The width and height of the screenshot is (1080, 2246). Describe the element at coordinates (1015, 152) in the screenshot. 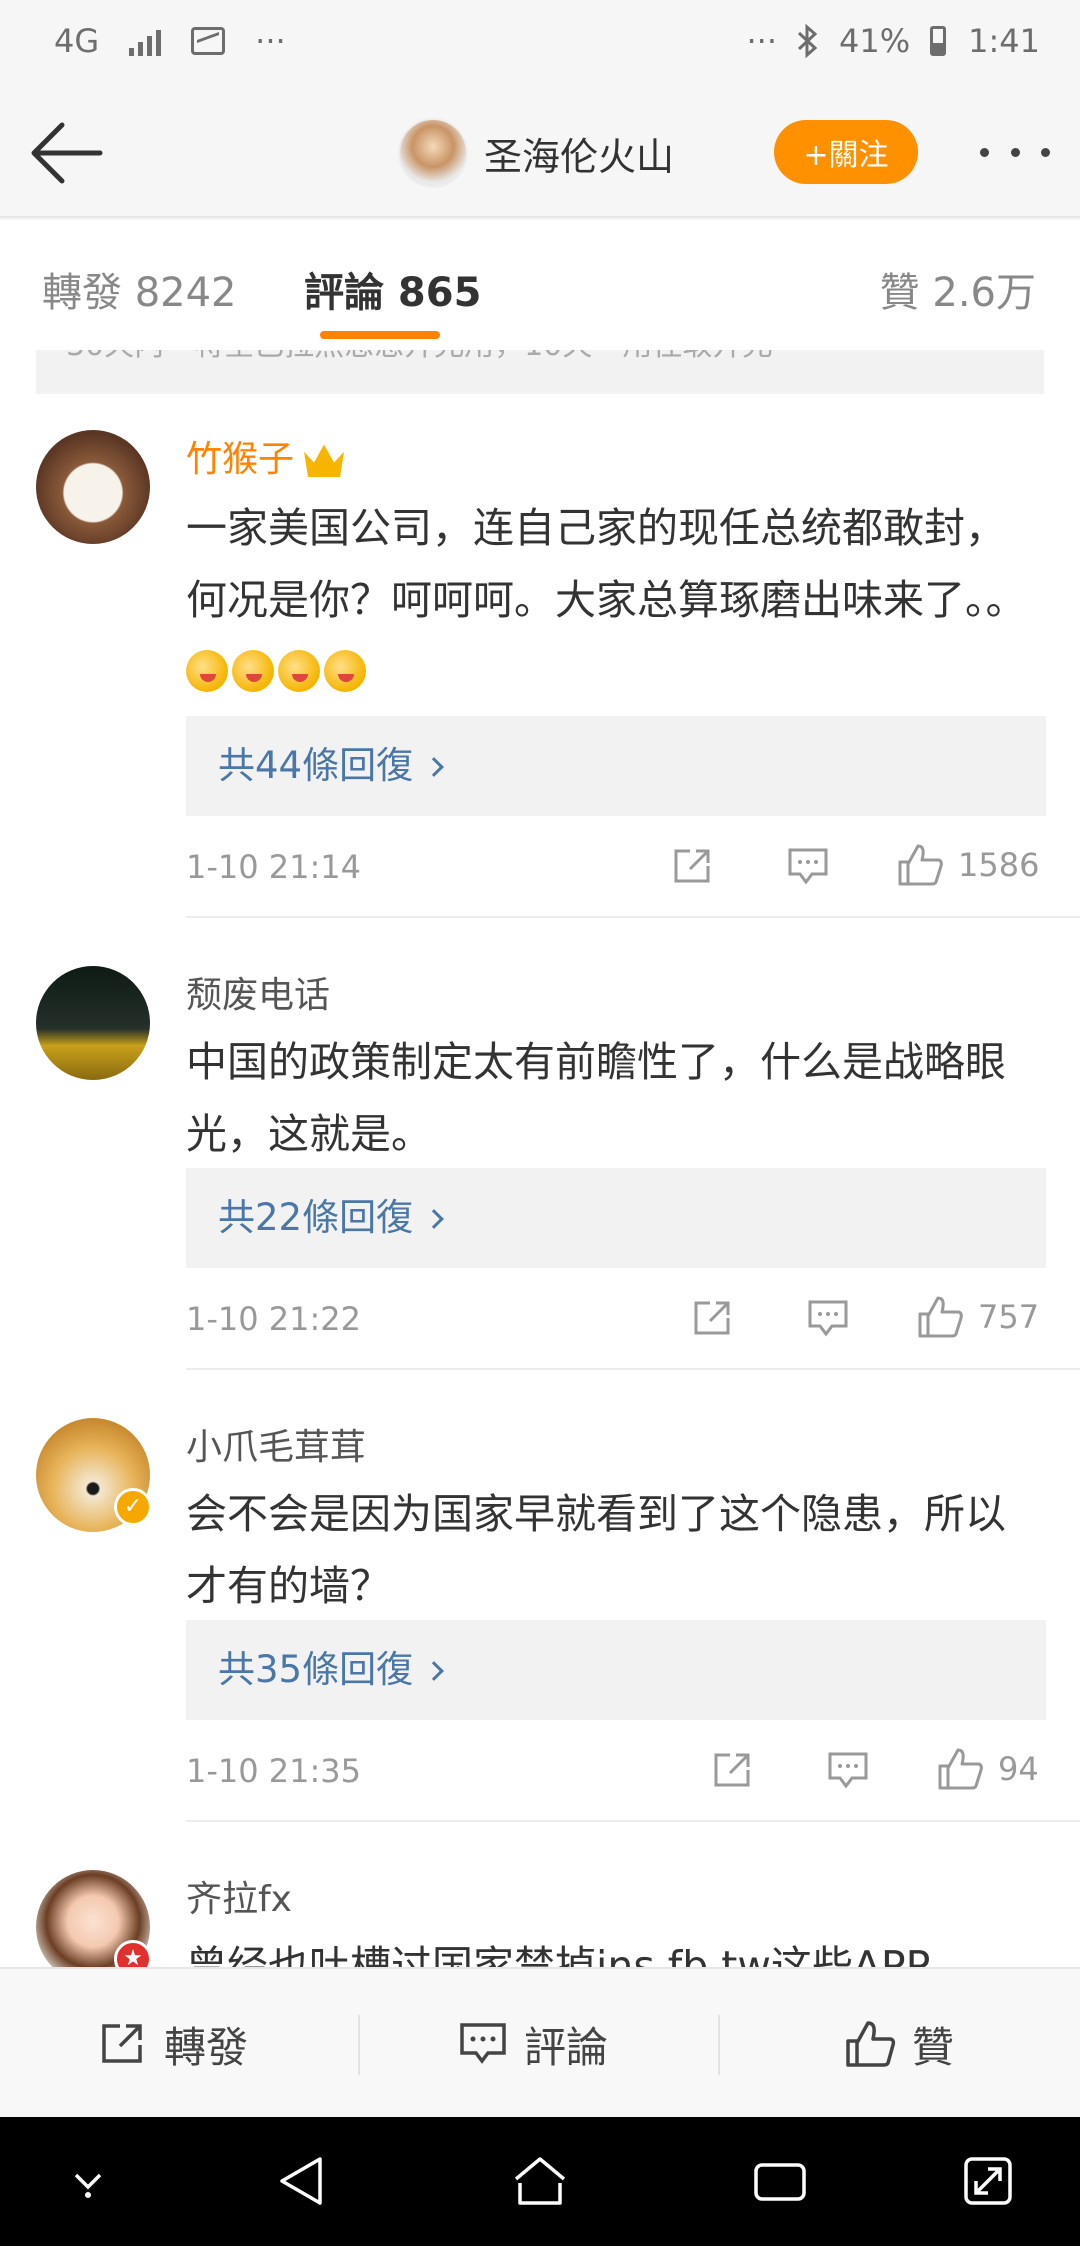

I see `more-options-icon` at that location.